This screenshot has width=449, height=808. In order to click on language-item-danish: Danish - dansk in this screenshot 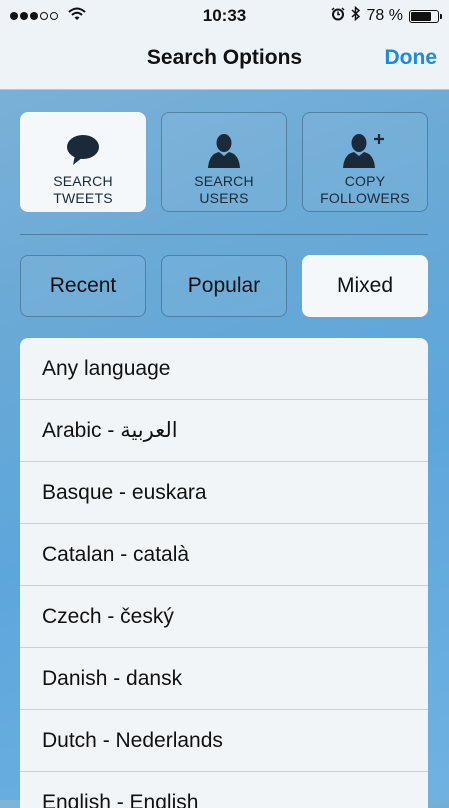, I will do `click(224, 679)`.